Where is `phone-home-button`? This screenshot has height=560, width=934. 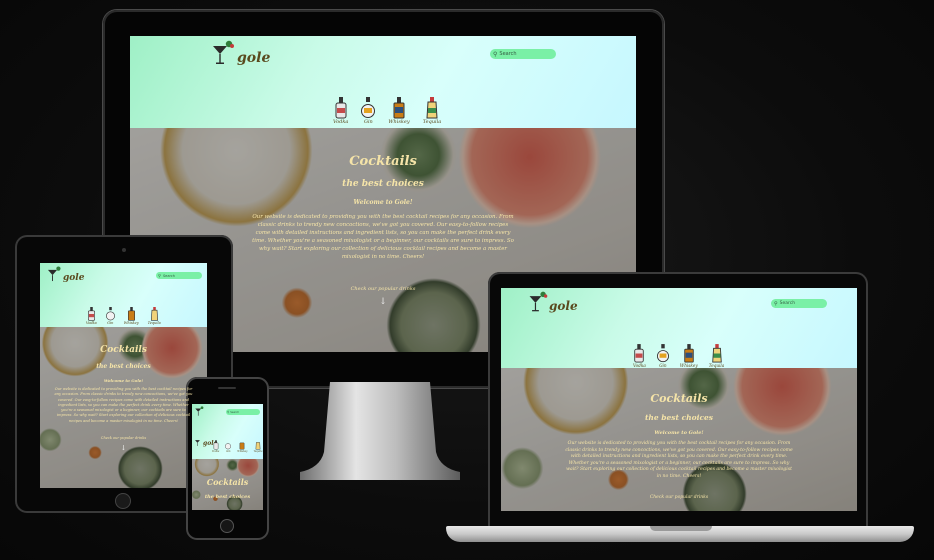
phone-home-button is located at coordinates (227, 526).